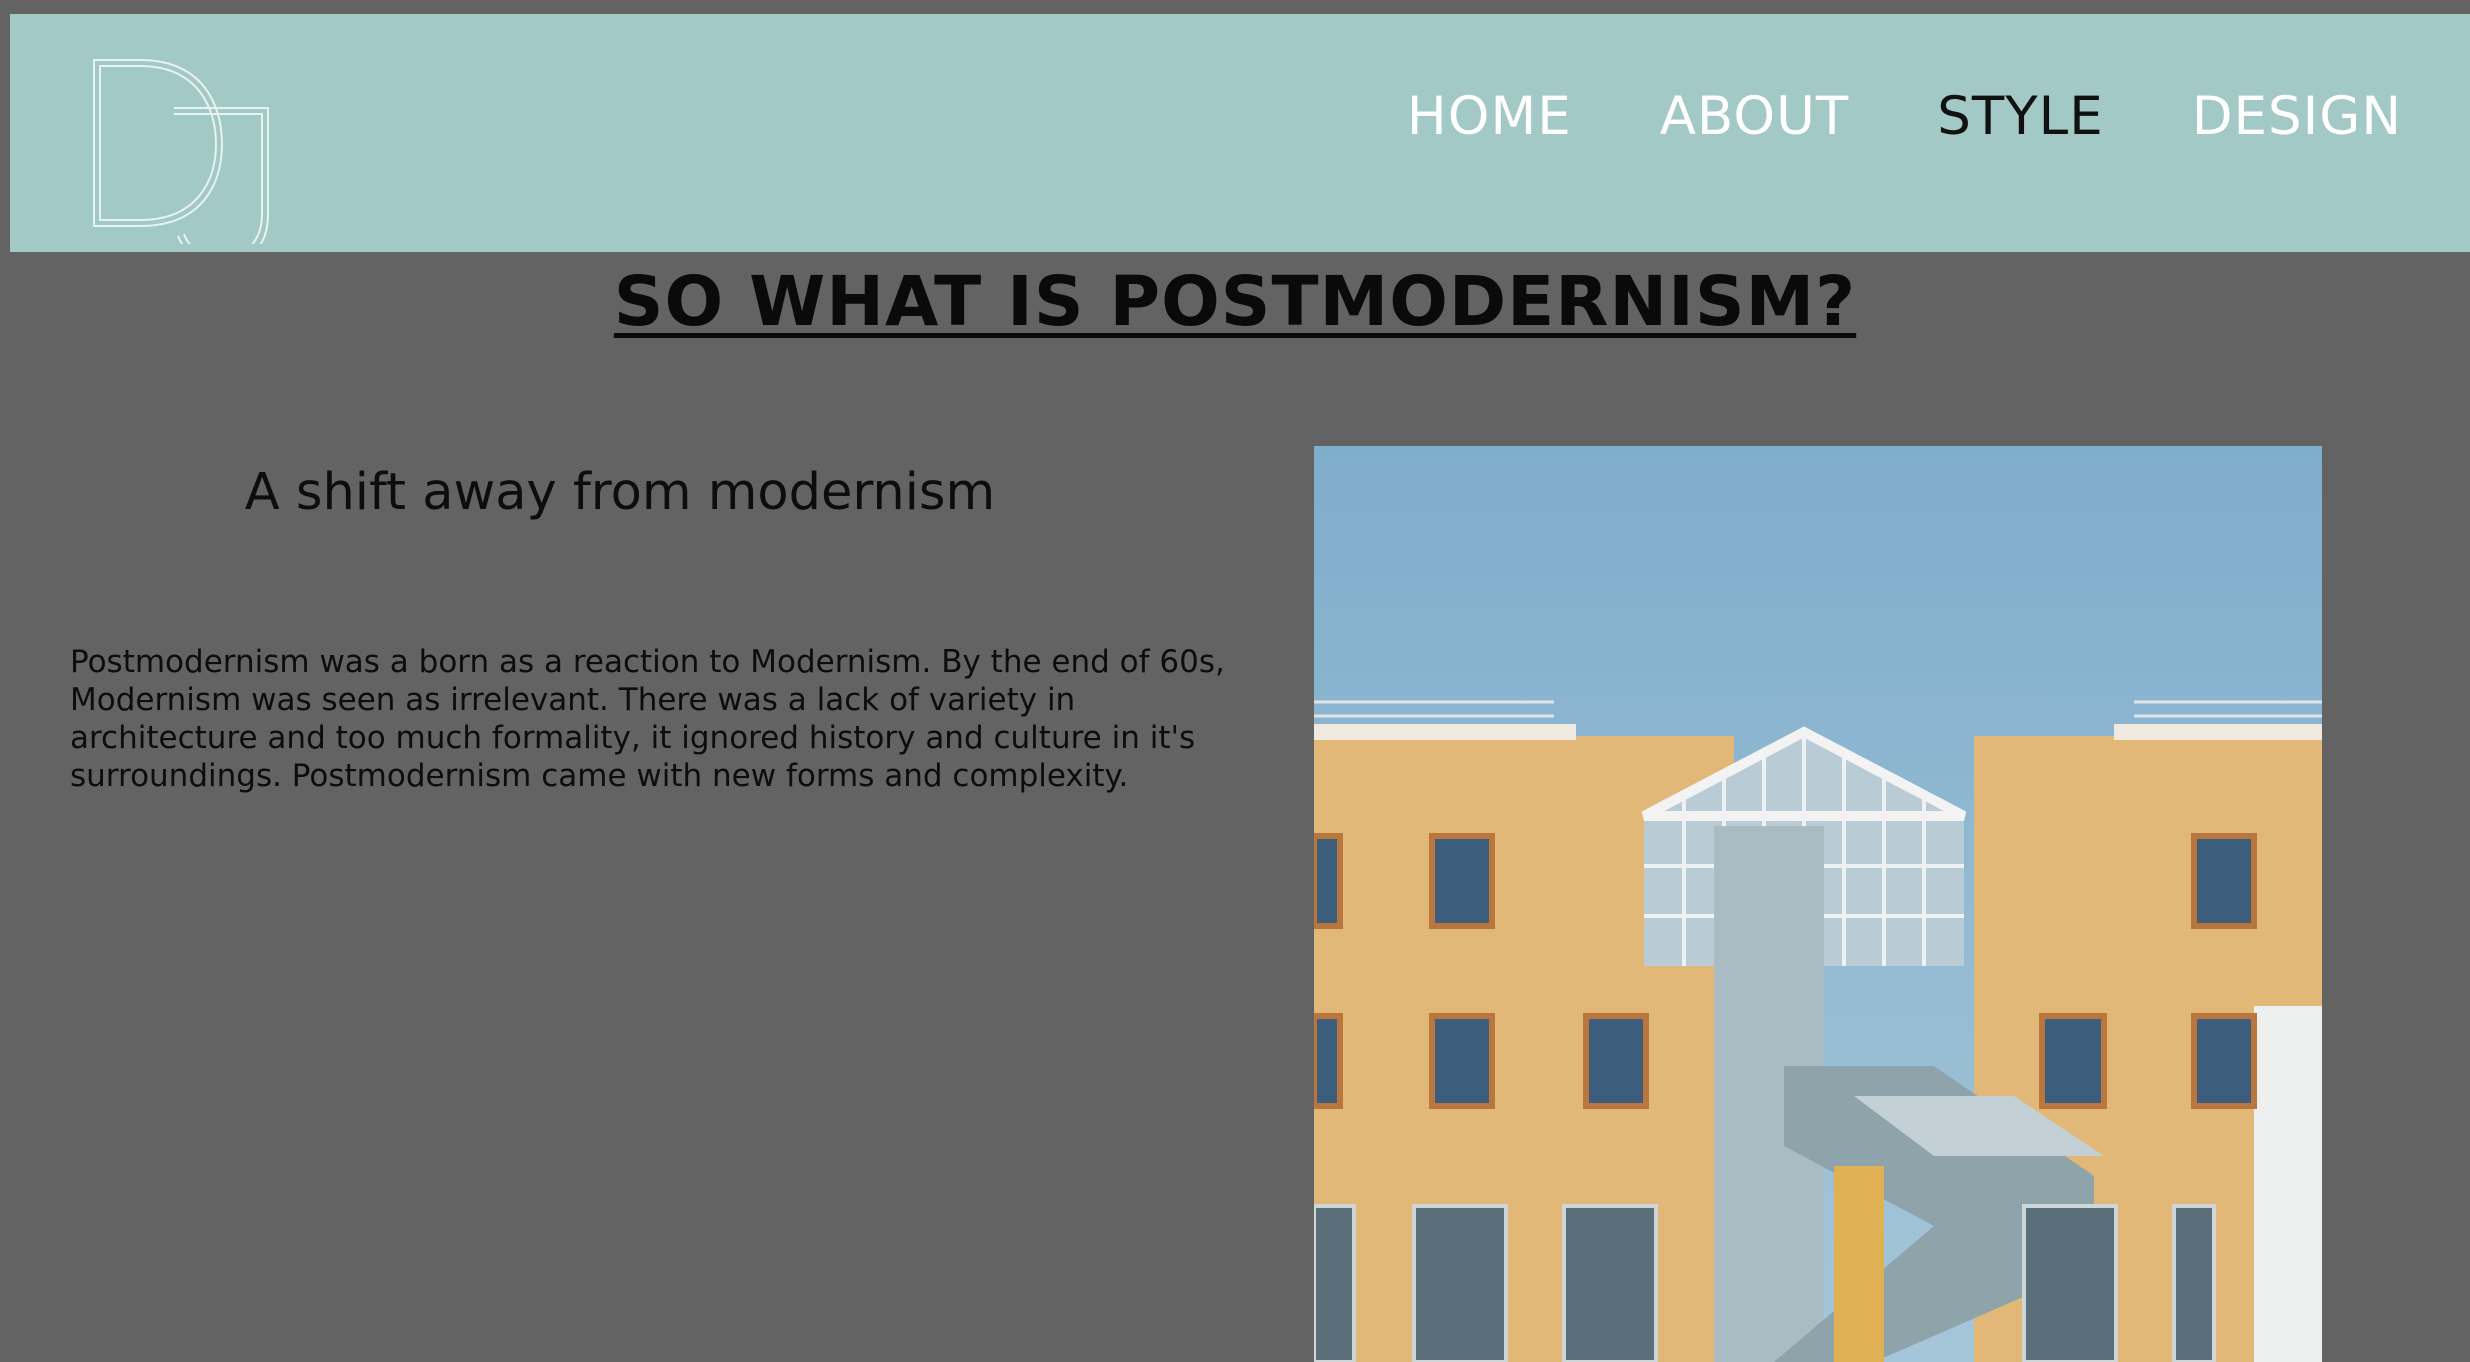 This screenshot has height=1362, width=2470. What do you see at coordinates (620, 492) in the screenshot?
I see `section-subtitle: A shift away from modernism` at bounding box center [620, 492].